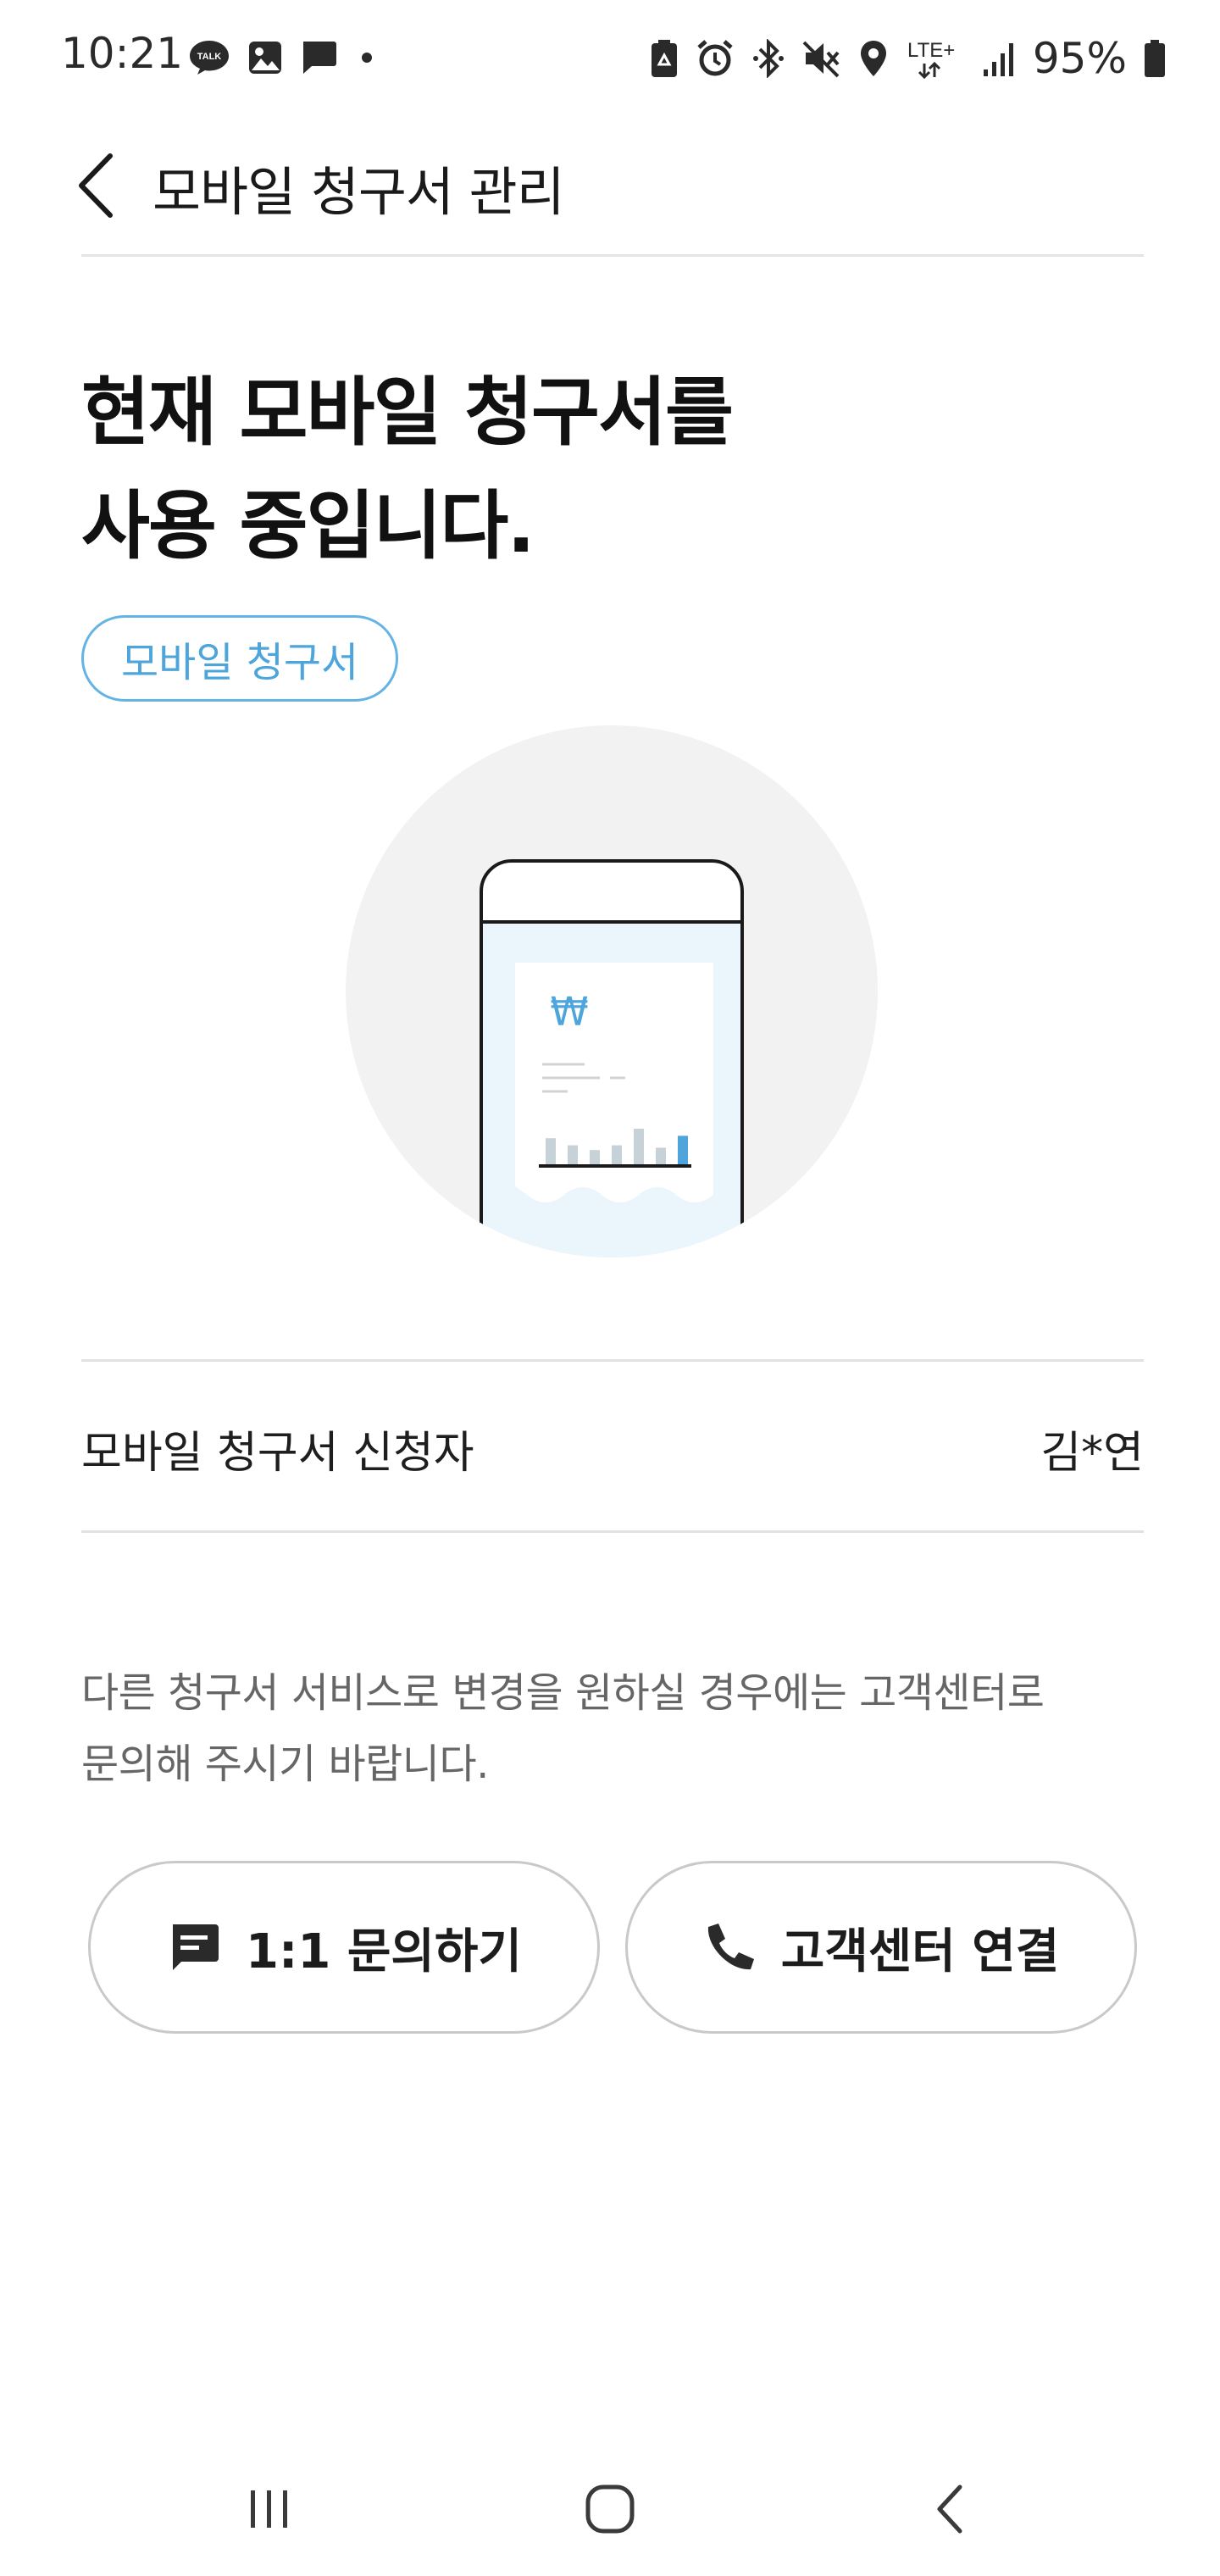 The image size is (1220, 2576). What do you see at coordinates (715, 58) in the screenshot?
I see `alarm-icon` at bounding box center [715, 58].